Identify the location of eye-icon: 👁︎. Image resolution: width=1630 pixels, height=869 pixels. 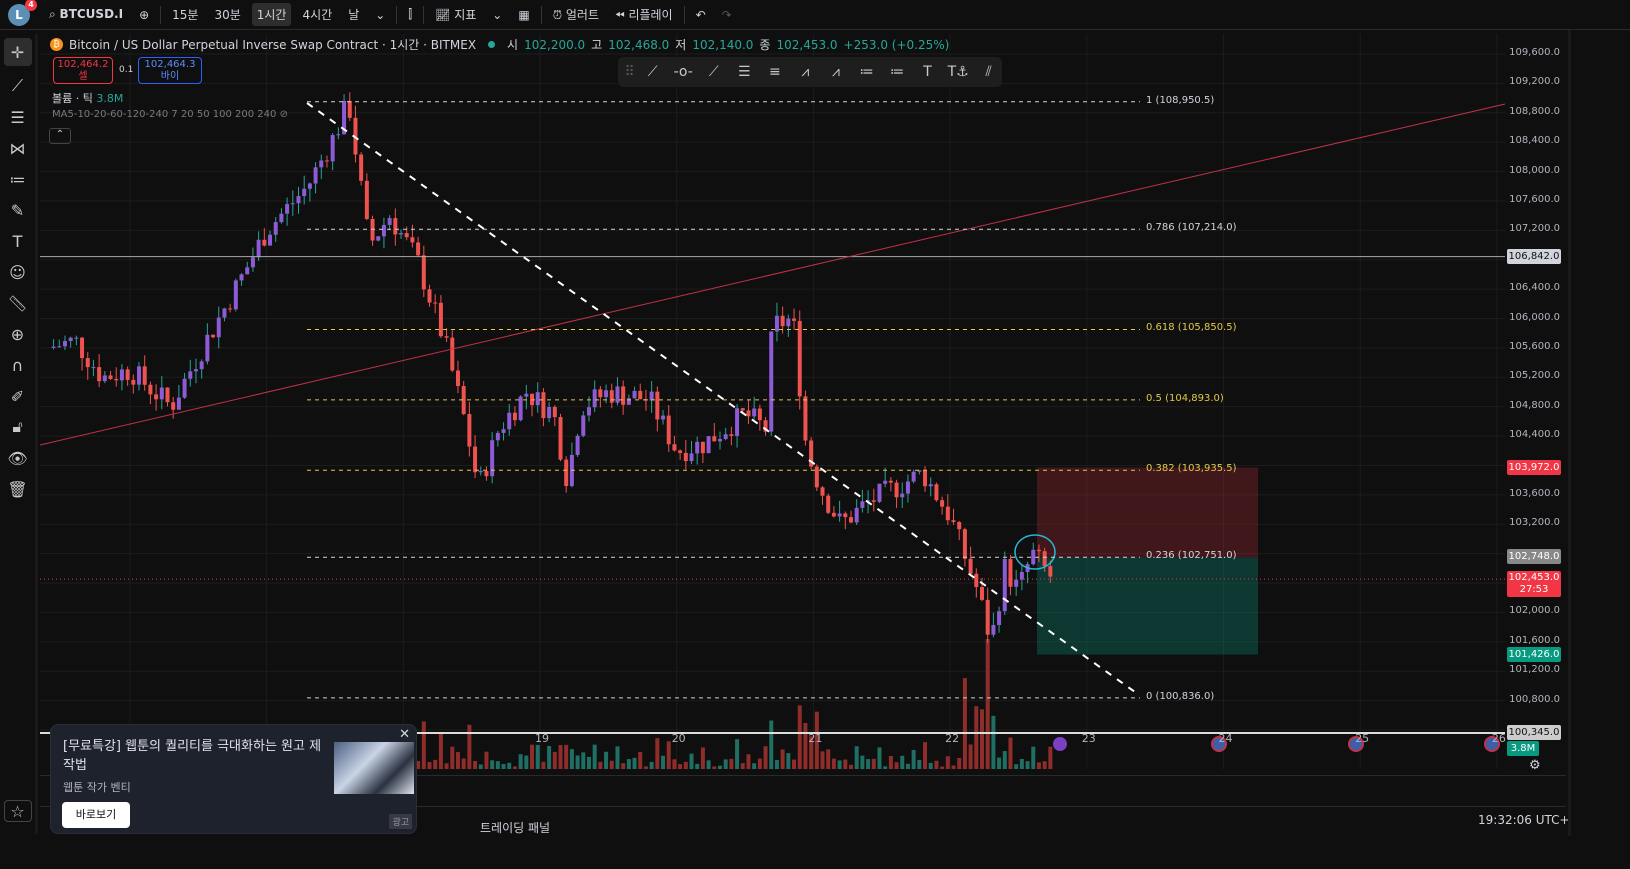
(18, 458).